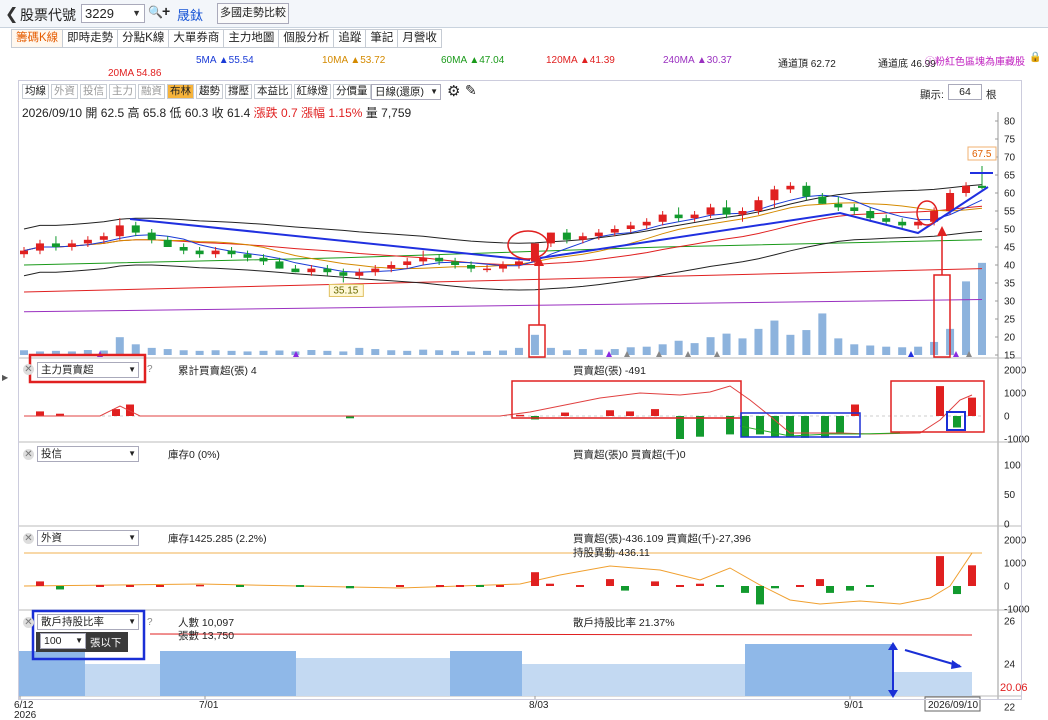  What do you see at coordinates (99, 13) in the screenshot?
I see `stock-code-value: 3229` at bounding box center [99, 13].